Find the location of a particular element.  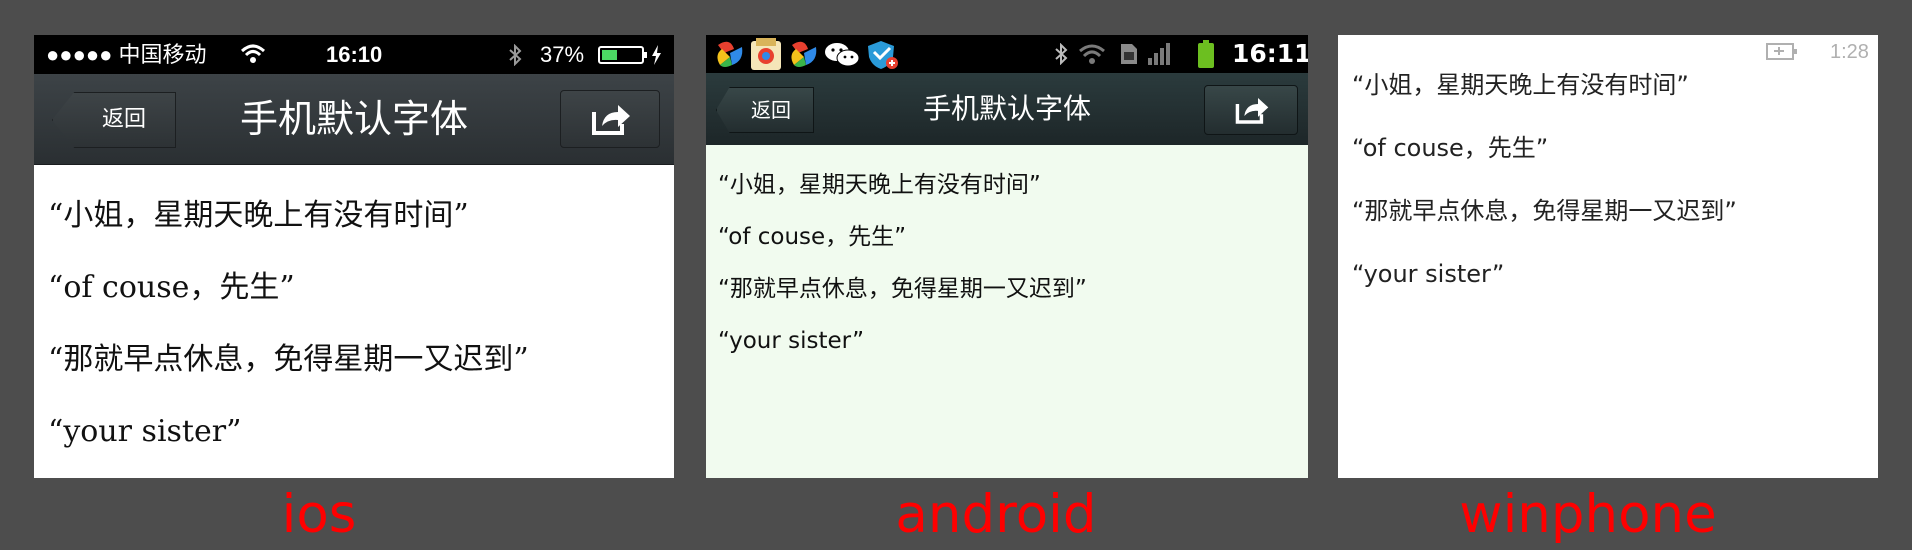

winphone-caption: winphone is located at coordinates (1588, 514).